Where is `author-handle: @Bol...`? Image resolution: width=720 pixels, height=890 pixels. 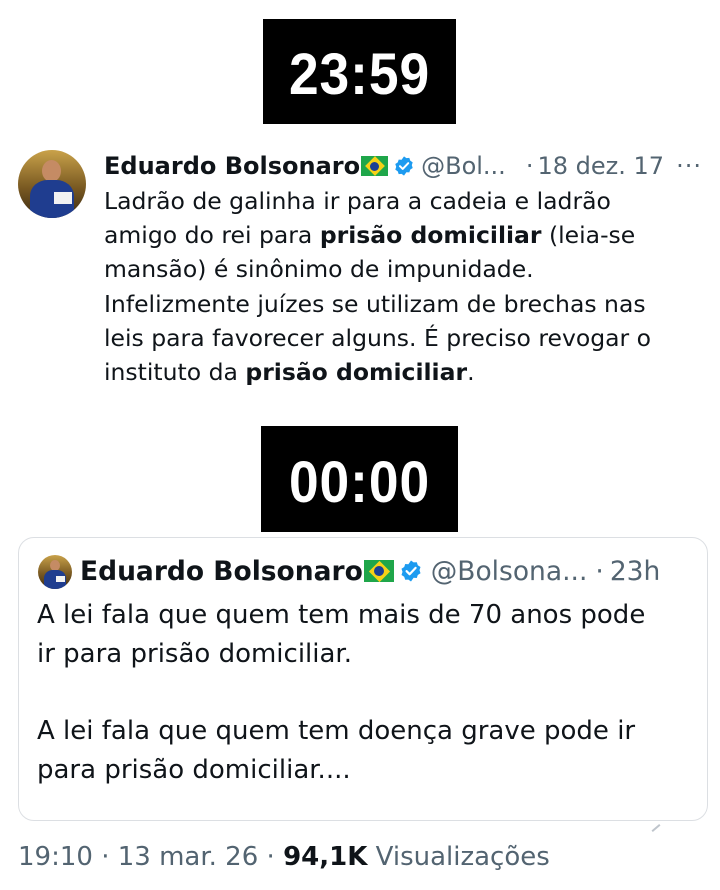 author-handle: @Bol... is located at coordinates (463, 166).